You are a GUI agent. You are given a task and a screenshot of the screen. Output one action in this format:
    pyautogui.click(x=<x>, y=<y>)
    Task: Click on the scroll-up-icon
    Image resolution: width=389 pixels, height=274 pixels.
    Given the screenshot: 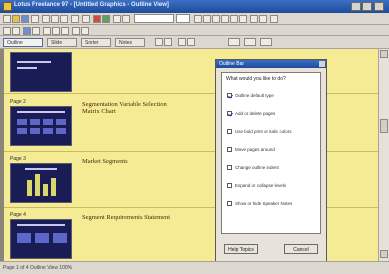 What is the action you would take?
    pyautogui.click(x=384, y=54)
    